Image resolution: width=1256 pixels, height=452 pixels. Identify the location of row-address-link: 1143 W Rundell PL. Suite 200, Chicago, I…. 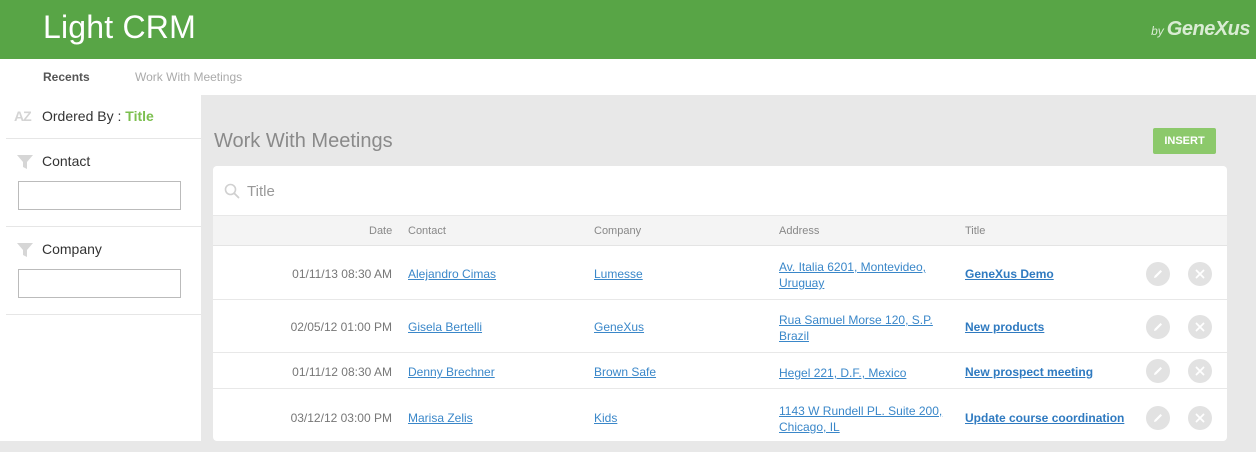
(864, 419).